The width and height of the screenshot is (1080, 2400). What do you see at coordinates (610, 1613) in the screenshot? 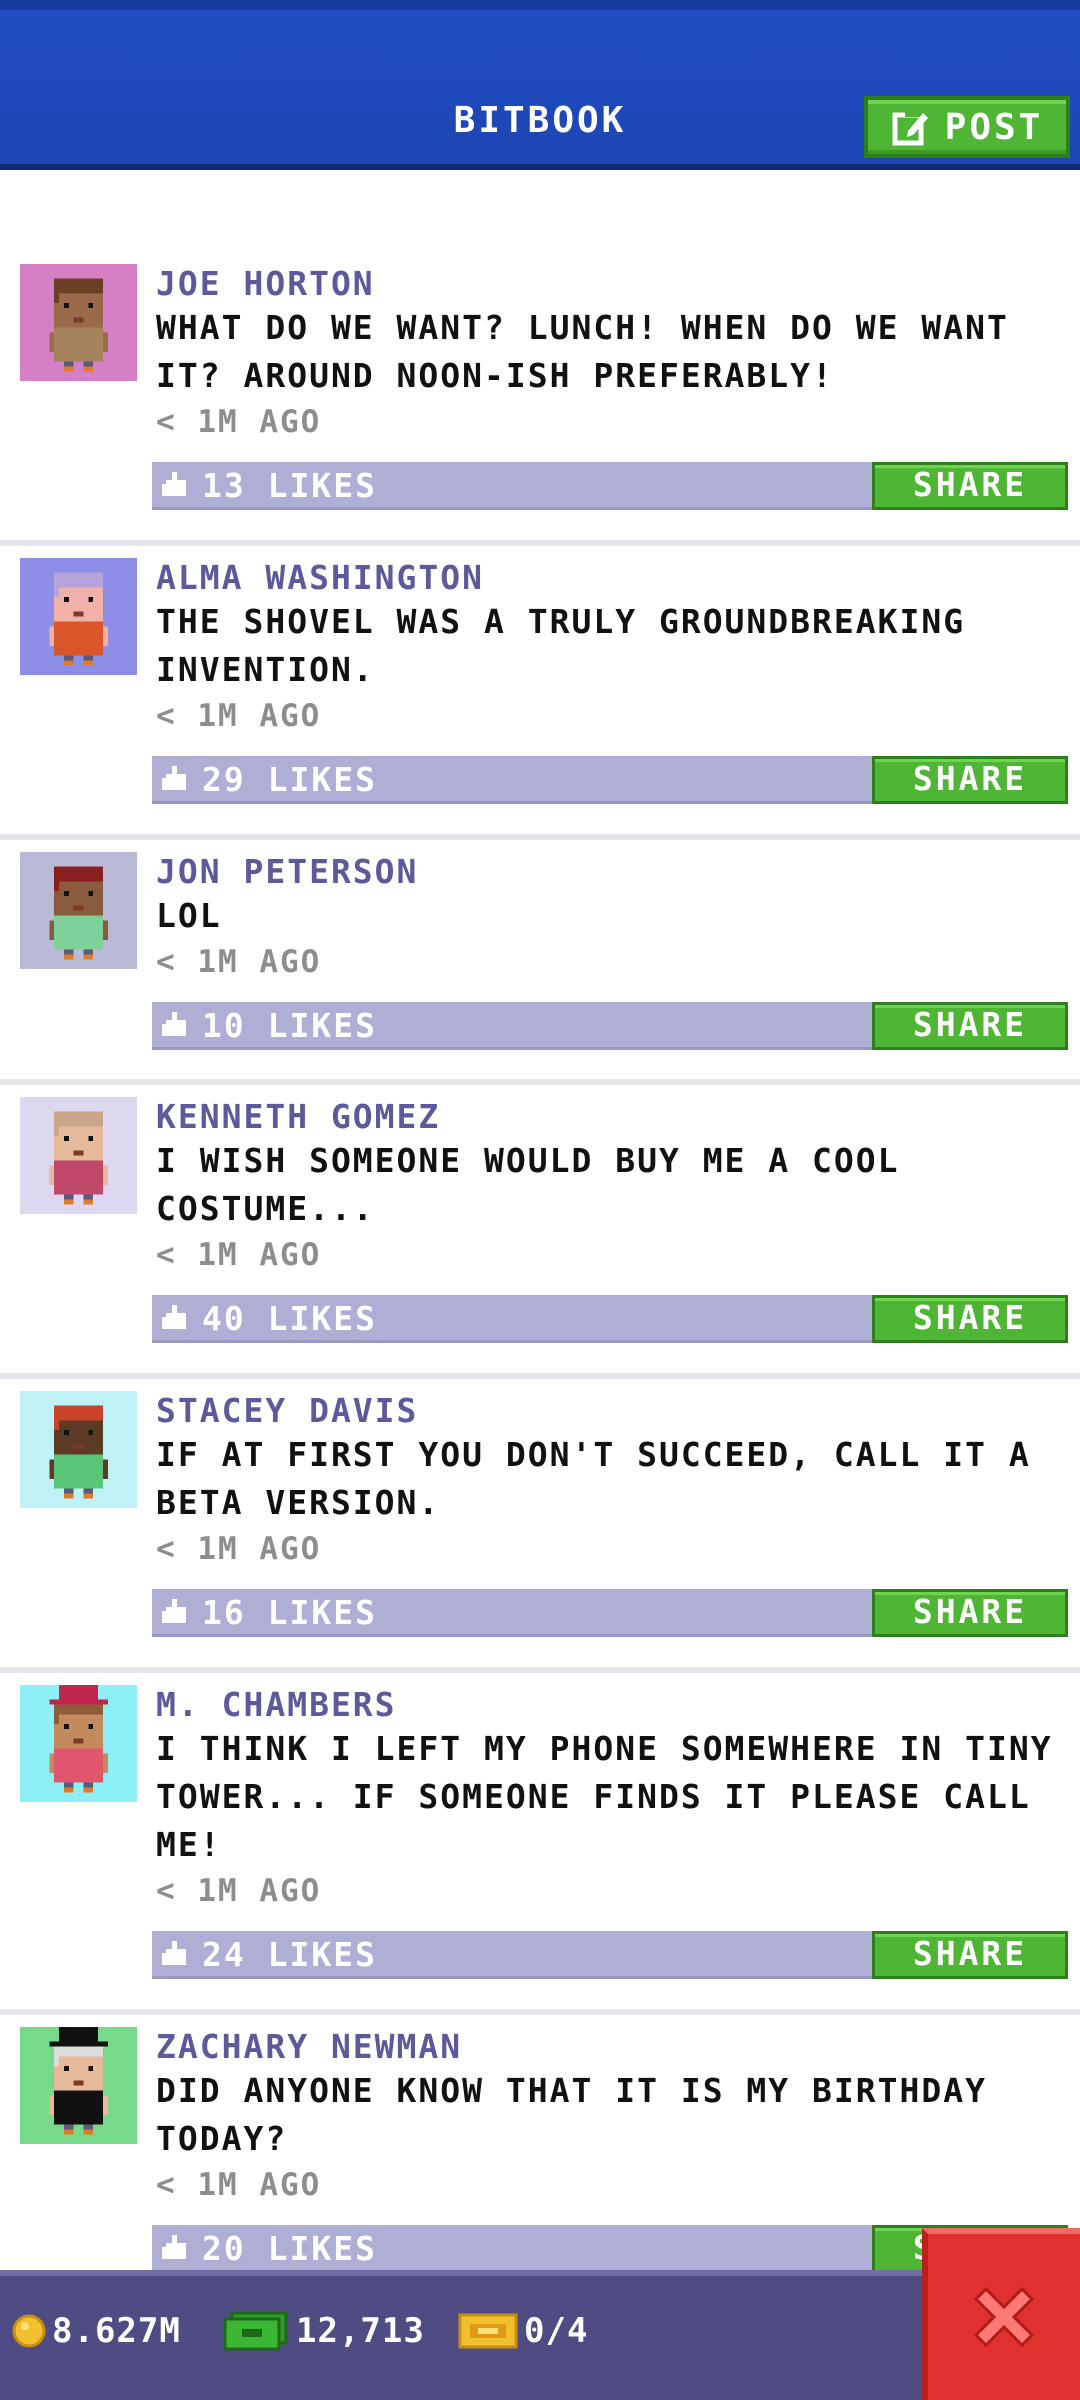
I see `like-bar: 16 LIKES SHARE` at bounding box center [610, 1613].